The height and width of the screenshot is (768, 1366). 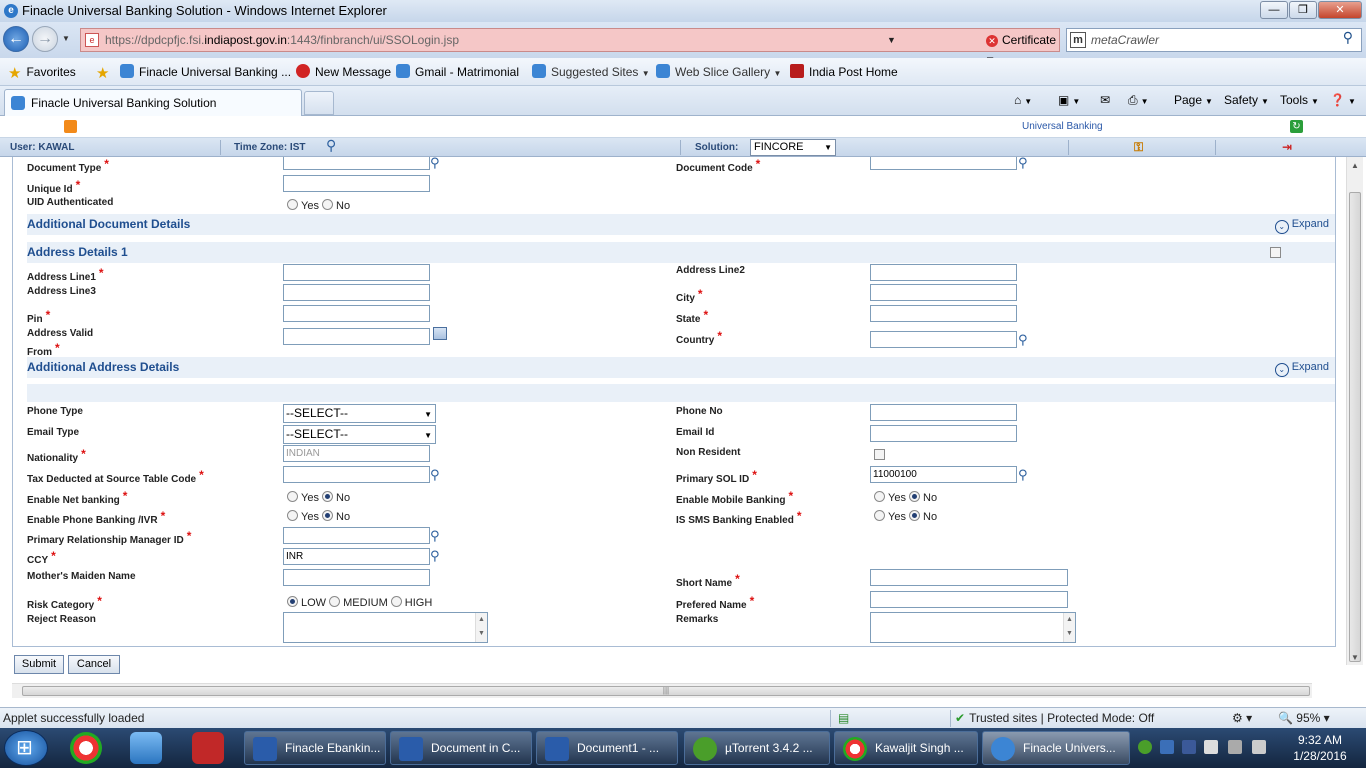 What do you see at coordinates (356, 292) in the screenshot?
I see `address-line3-input` at bounding box center [356, 292].